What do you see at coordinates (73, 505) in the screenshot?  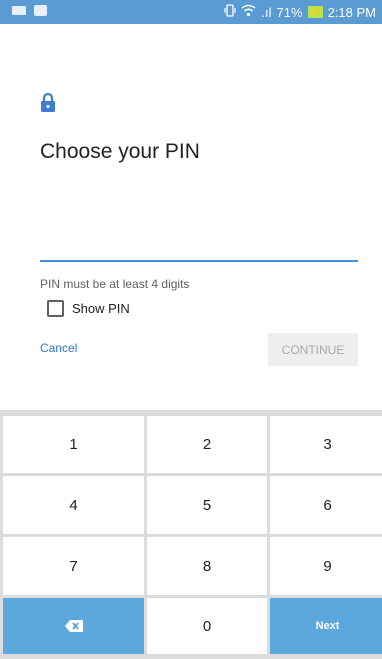 I see `key-4: 4` at bounding box center [73, 505].